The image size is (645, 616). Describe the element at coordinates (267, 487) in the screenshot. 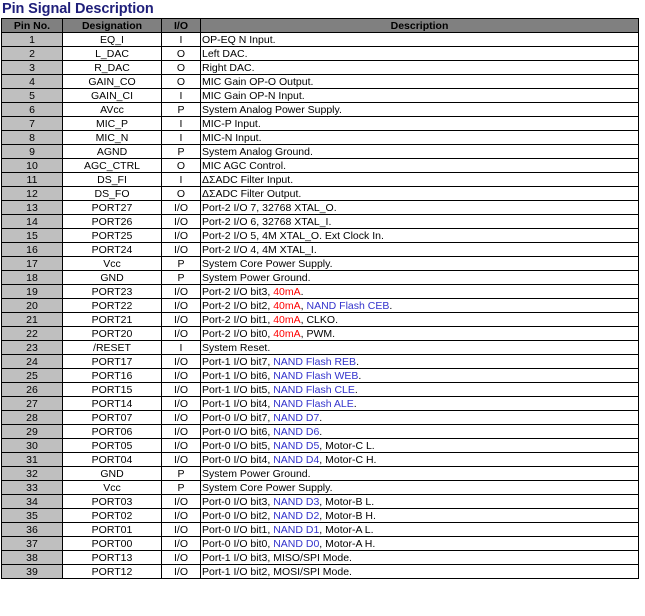

I see `description-text: System Core Power Supply.` at that location.